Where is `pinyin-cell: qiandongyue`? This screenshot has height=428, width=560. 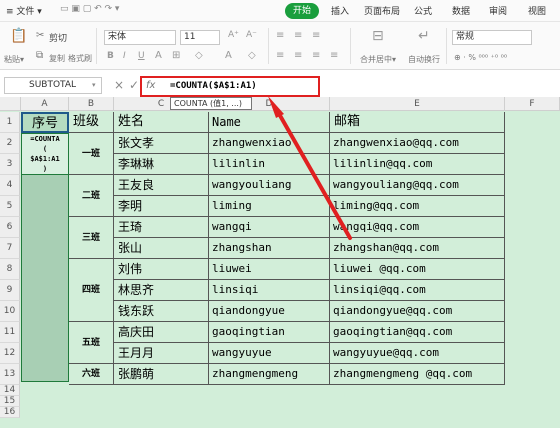 pinyin-cell: qiandongyue is located at coordinates (269, 311).